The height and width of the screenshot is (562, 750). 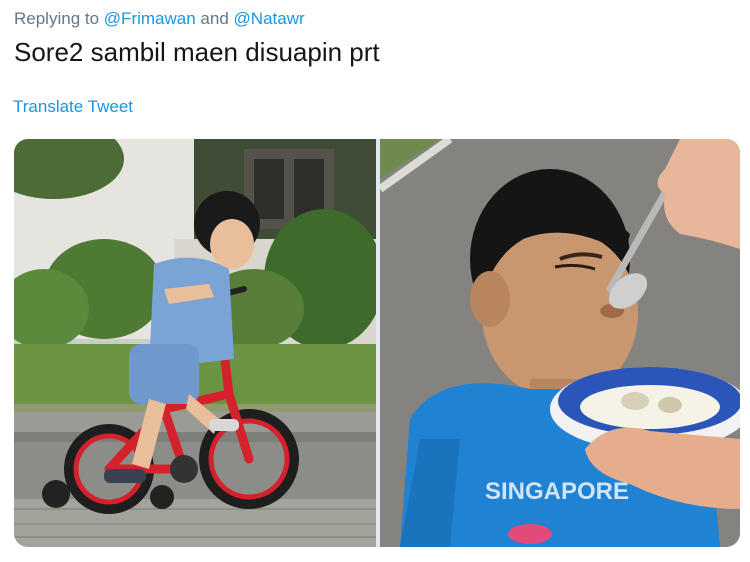 I want to click on shirt-print-text: SINGAPORE, so click(x=557, y=491).